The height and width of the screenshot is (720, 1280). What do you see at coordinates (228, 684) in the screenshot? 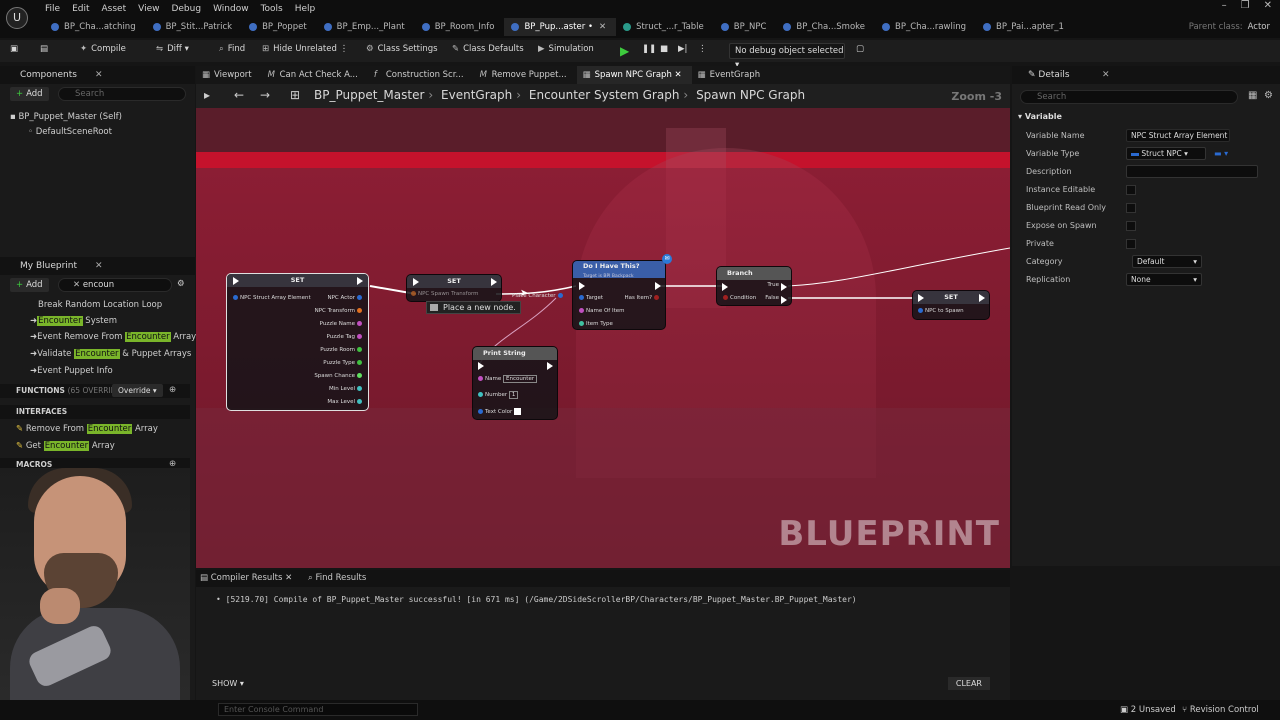
I see `show-dropdown: SHOW ▾` at bounding box center [228, 684].